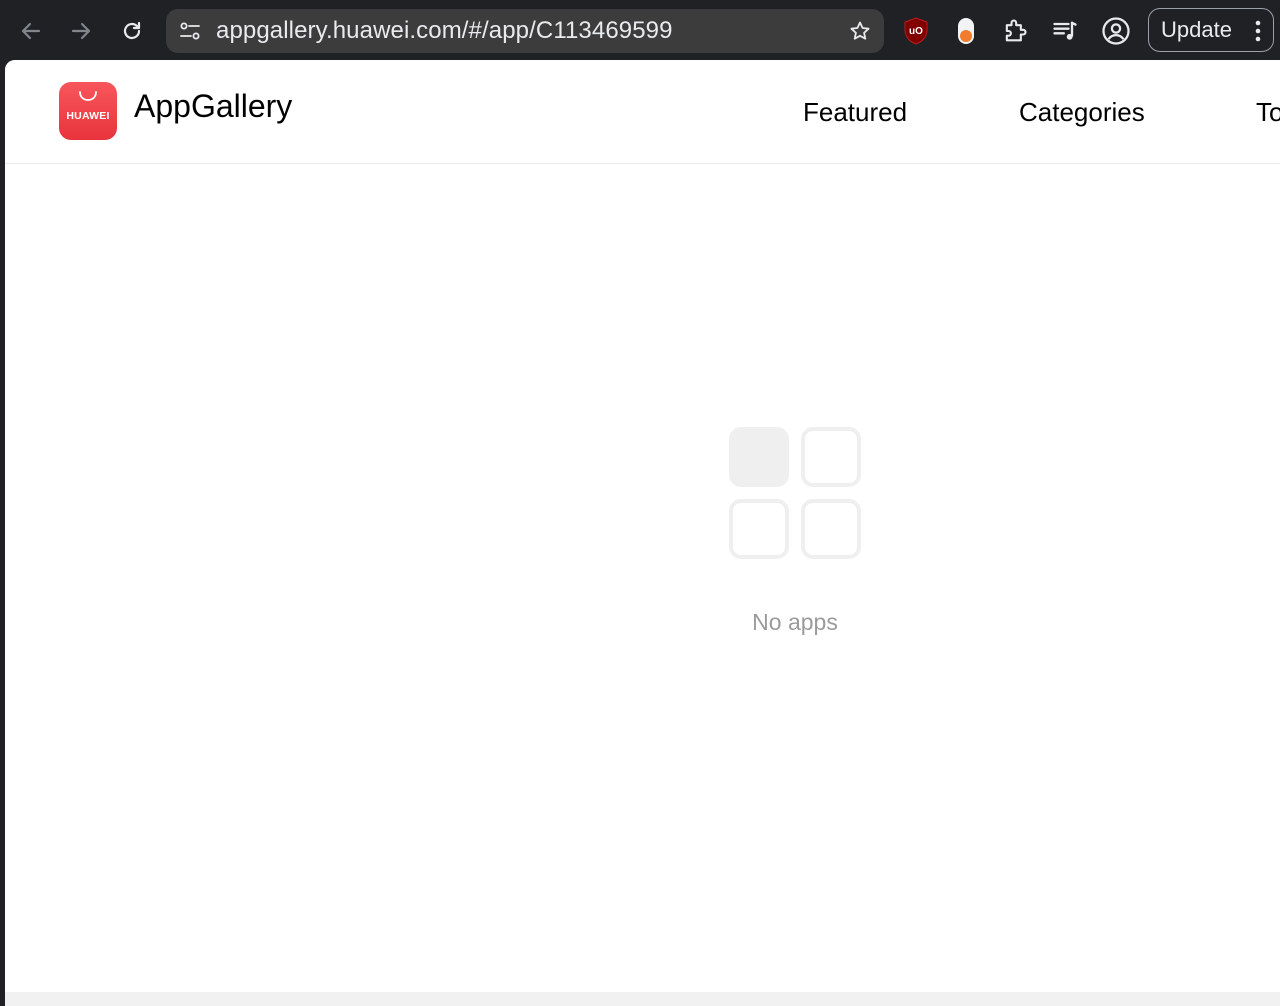  Describe the element at coordinates (1268, 112) in the screenshot. I see `nav-top: To` at that location.